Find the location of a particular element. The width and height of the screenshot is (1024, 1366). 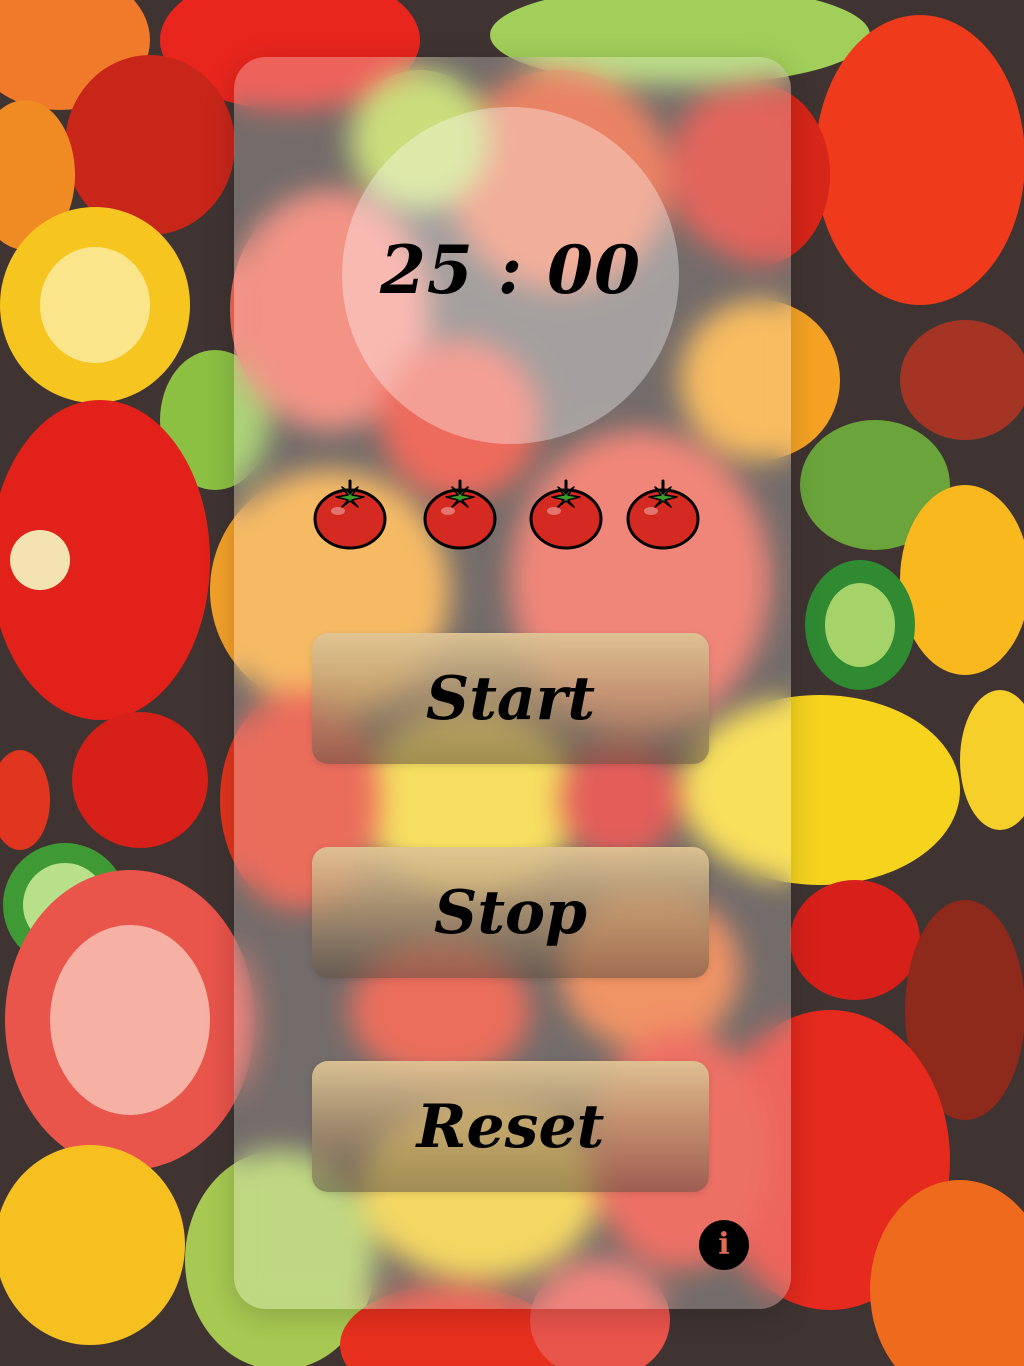

reset-button: Reset is located at coordinates (510, 1126).